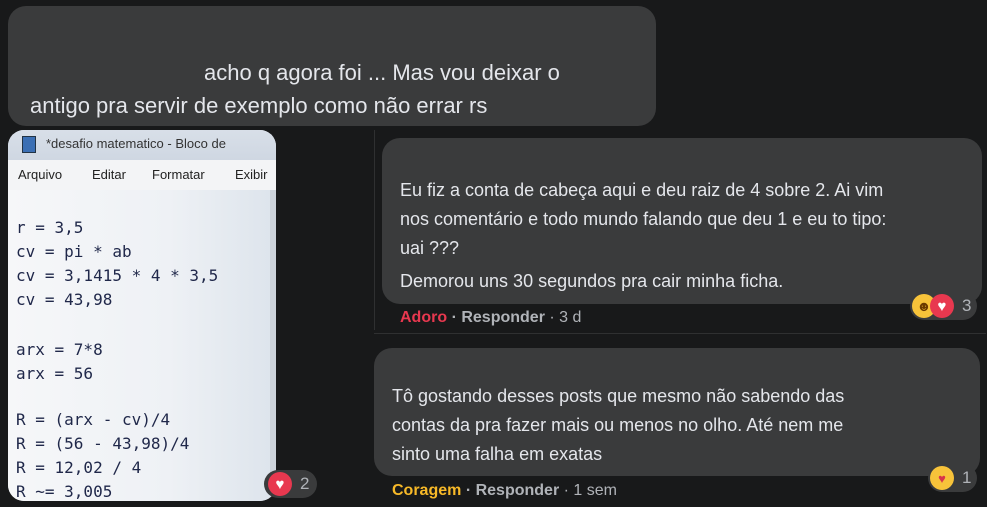 The image size is (987, 507). Describe the element at coordinates (59, 349) in the screenshot. I see `code-line: arx = 7*8` at that location.